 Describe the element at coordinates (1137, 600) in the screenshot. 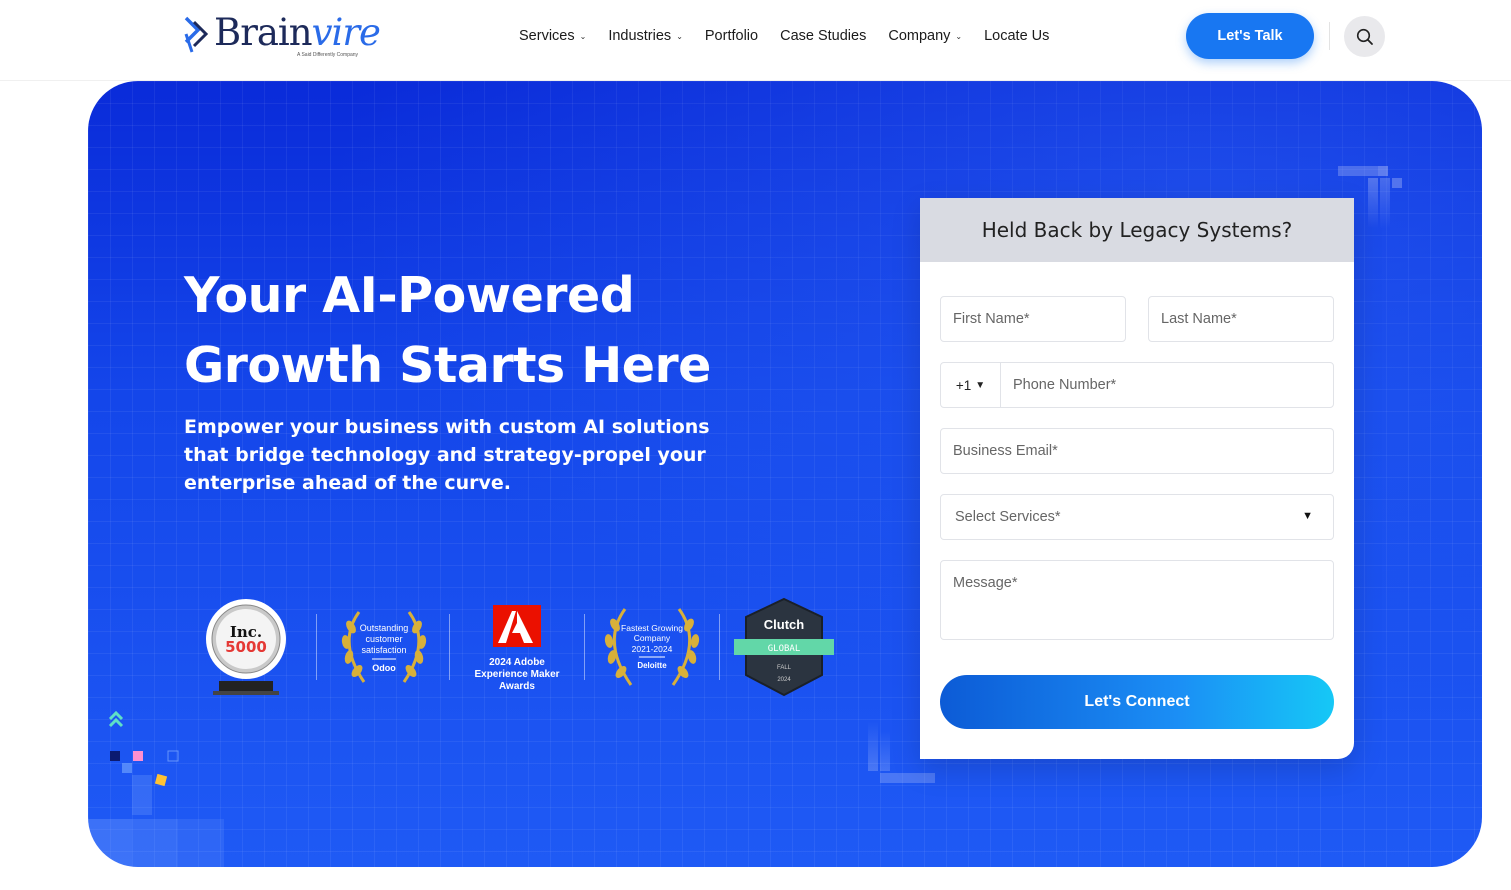

I see `message-textarea: Message*` at that location.